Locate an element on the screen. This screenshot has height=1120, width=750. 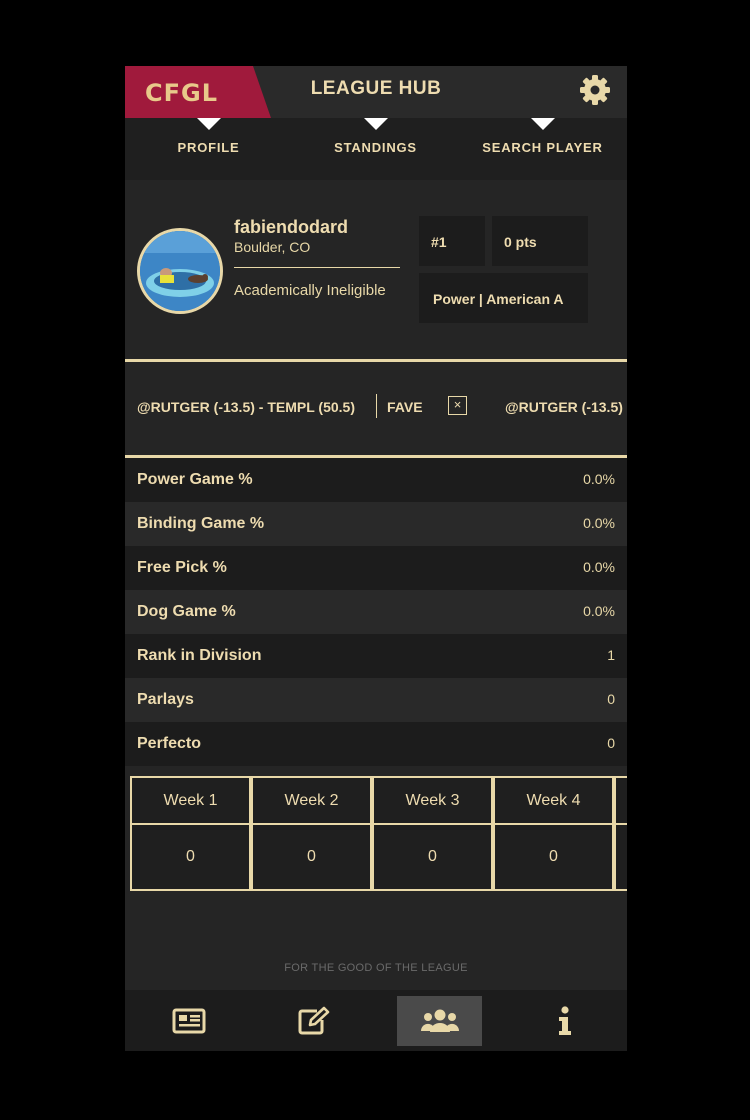
stat-row-parlays: Parlays 0 is located at coordinates (376, 700).